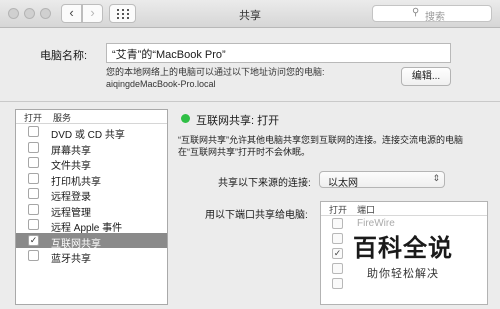  I want to click on computer-name-input: “艾青”的“MacBook Pro”, so click(278, 53).